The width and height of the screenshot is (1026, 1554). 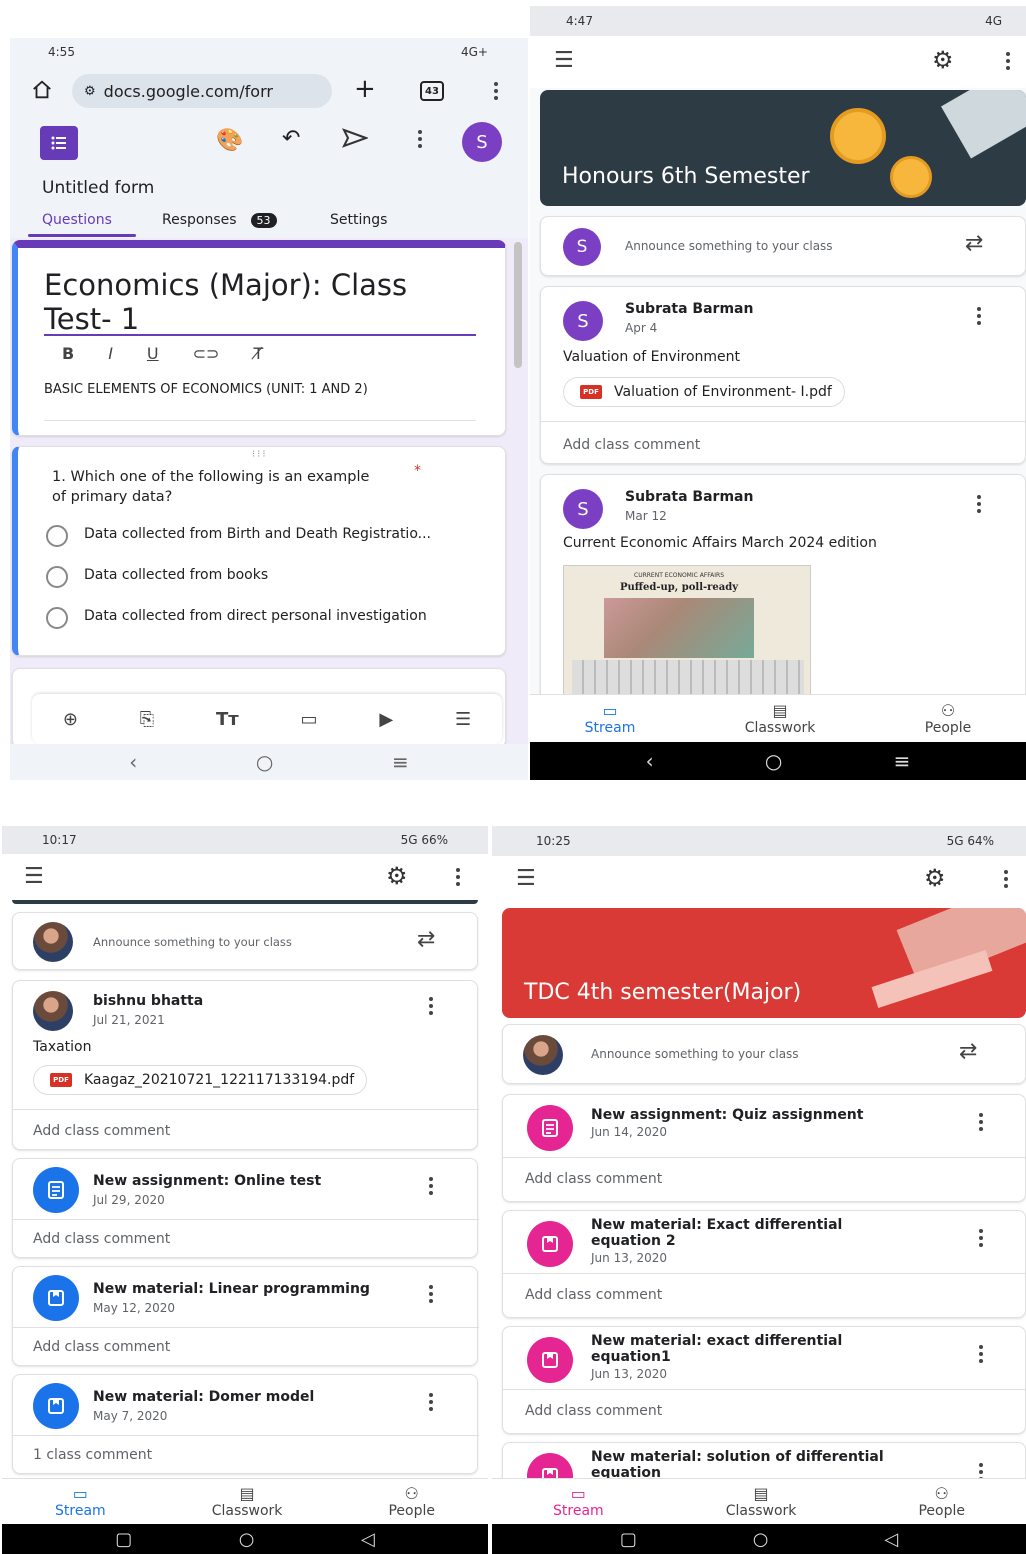 I want to click on attachment-chip: PDF Valuation of Environment- I.pdf, so click(x=704, y=392).